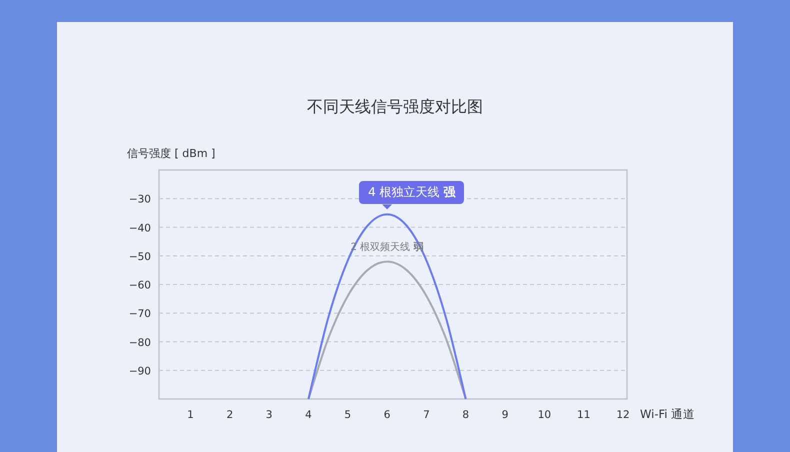  What do you see at coordinates (190, 415) in the screenshot?
I see `x-tick-label: 1` at bounding box center [190, 415].